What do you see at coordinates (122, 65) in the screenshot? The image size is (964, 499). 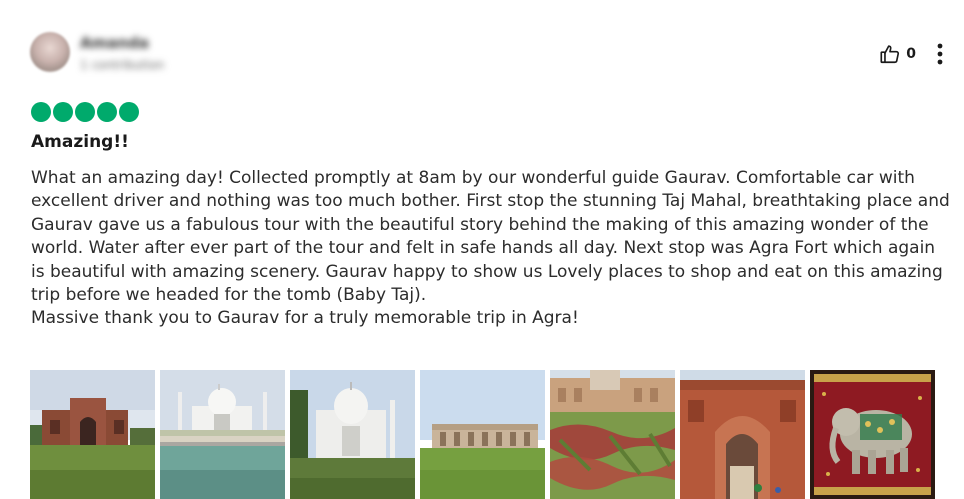 I see `author-meta: 1 contribution` at bounding box center [122, 65].